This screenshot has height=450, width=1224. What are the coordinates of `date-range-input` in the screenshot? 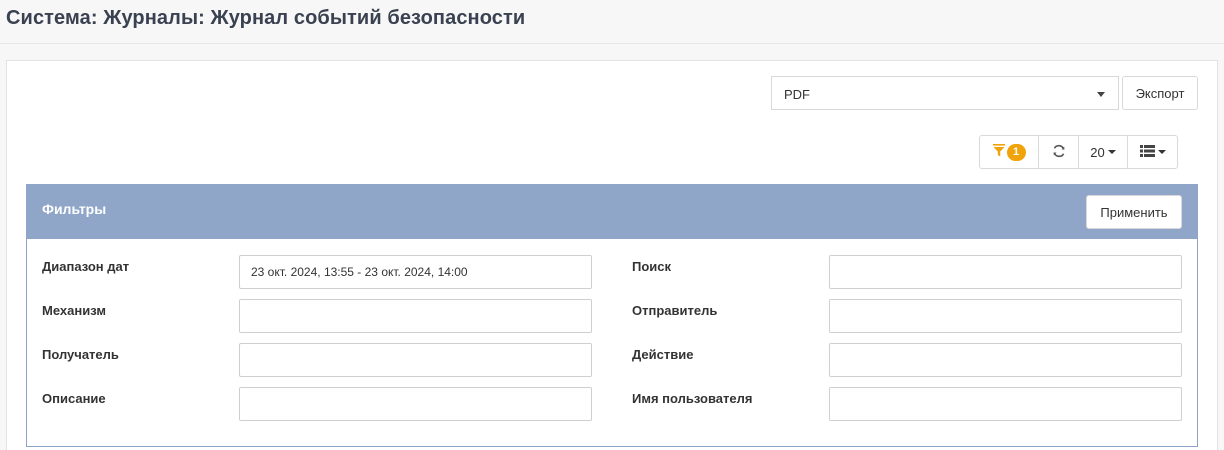 It's located at (415, 272).